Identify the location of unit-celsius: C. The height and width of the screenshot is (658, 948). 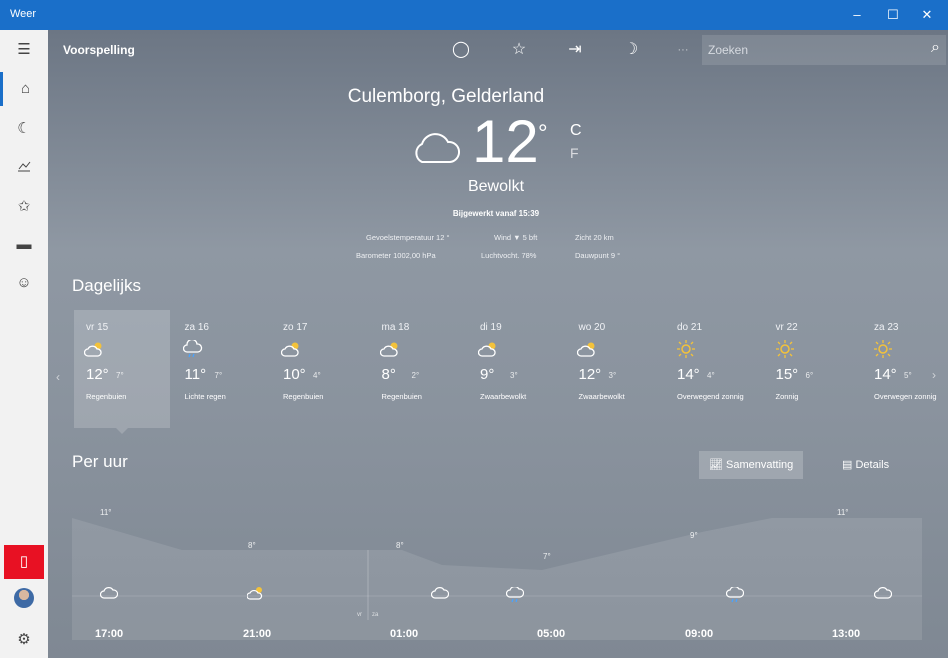
(576, 131).